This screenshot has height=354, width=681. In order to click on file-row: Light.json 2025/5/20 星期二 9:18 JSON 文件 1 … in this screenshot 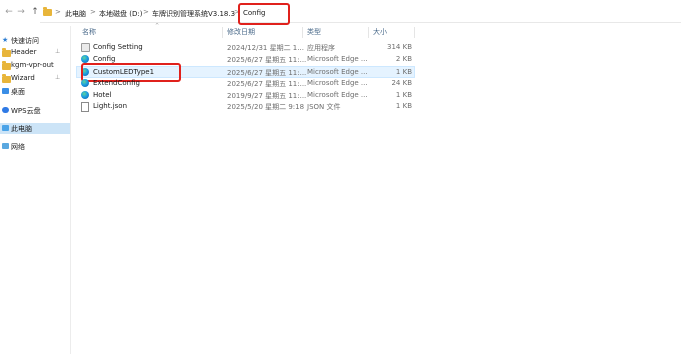, I will do `click(245, 106)`.